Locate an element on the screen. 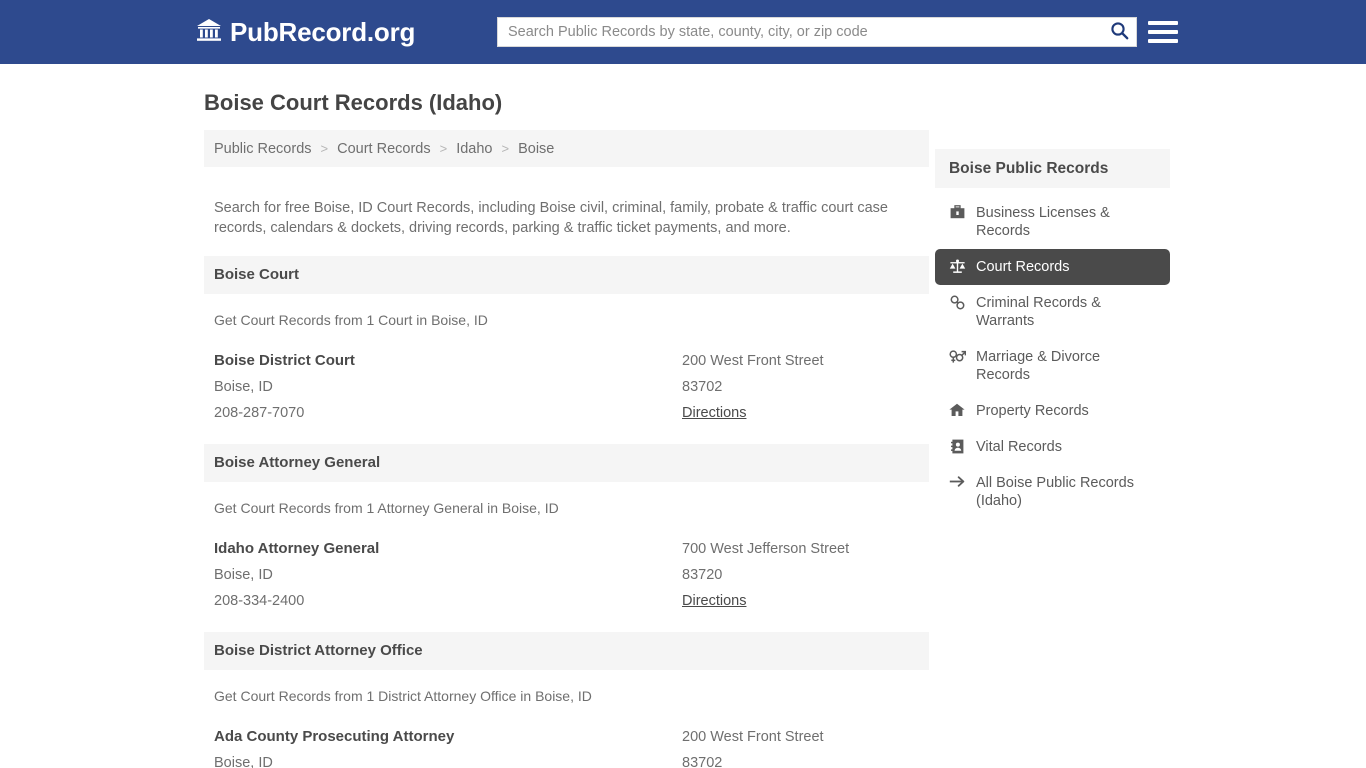 This screenshot has height=768, width=1366. sidebar-item-marriage-divorce: Marriage & Divorce Records is located at coordinates (1052, 366).